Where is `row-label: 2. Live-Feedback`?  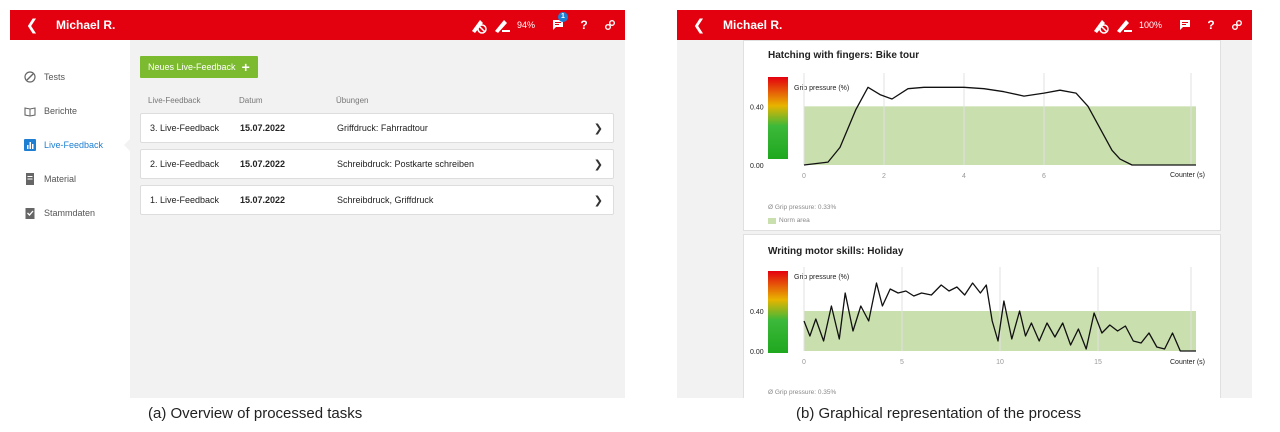 row-label: 2. Live-Feedback is located at coordinates (185, 164).